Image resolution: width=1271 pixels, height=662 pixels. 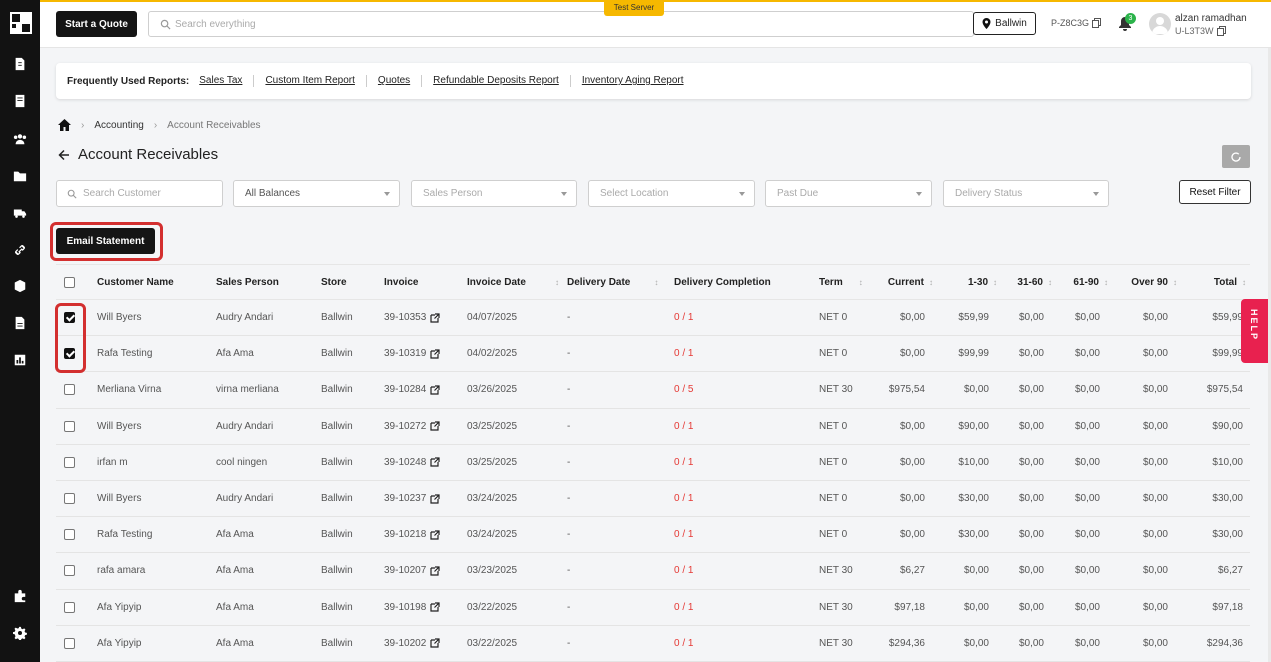 I want to click on customer-name: Merliana Virna, so click(x=129, y=389).